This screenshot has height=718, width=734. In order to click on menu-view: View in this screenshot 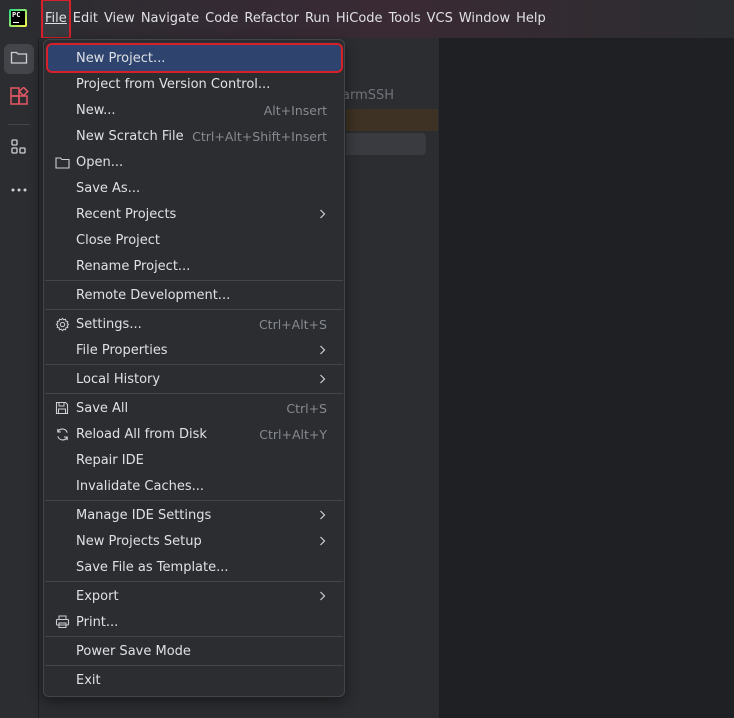, I will do `click(119, 19)`.